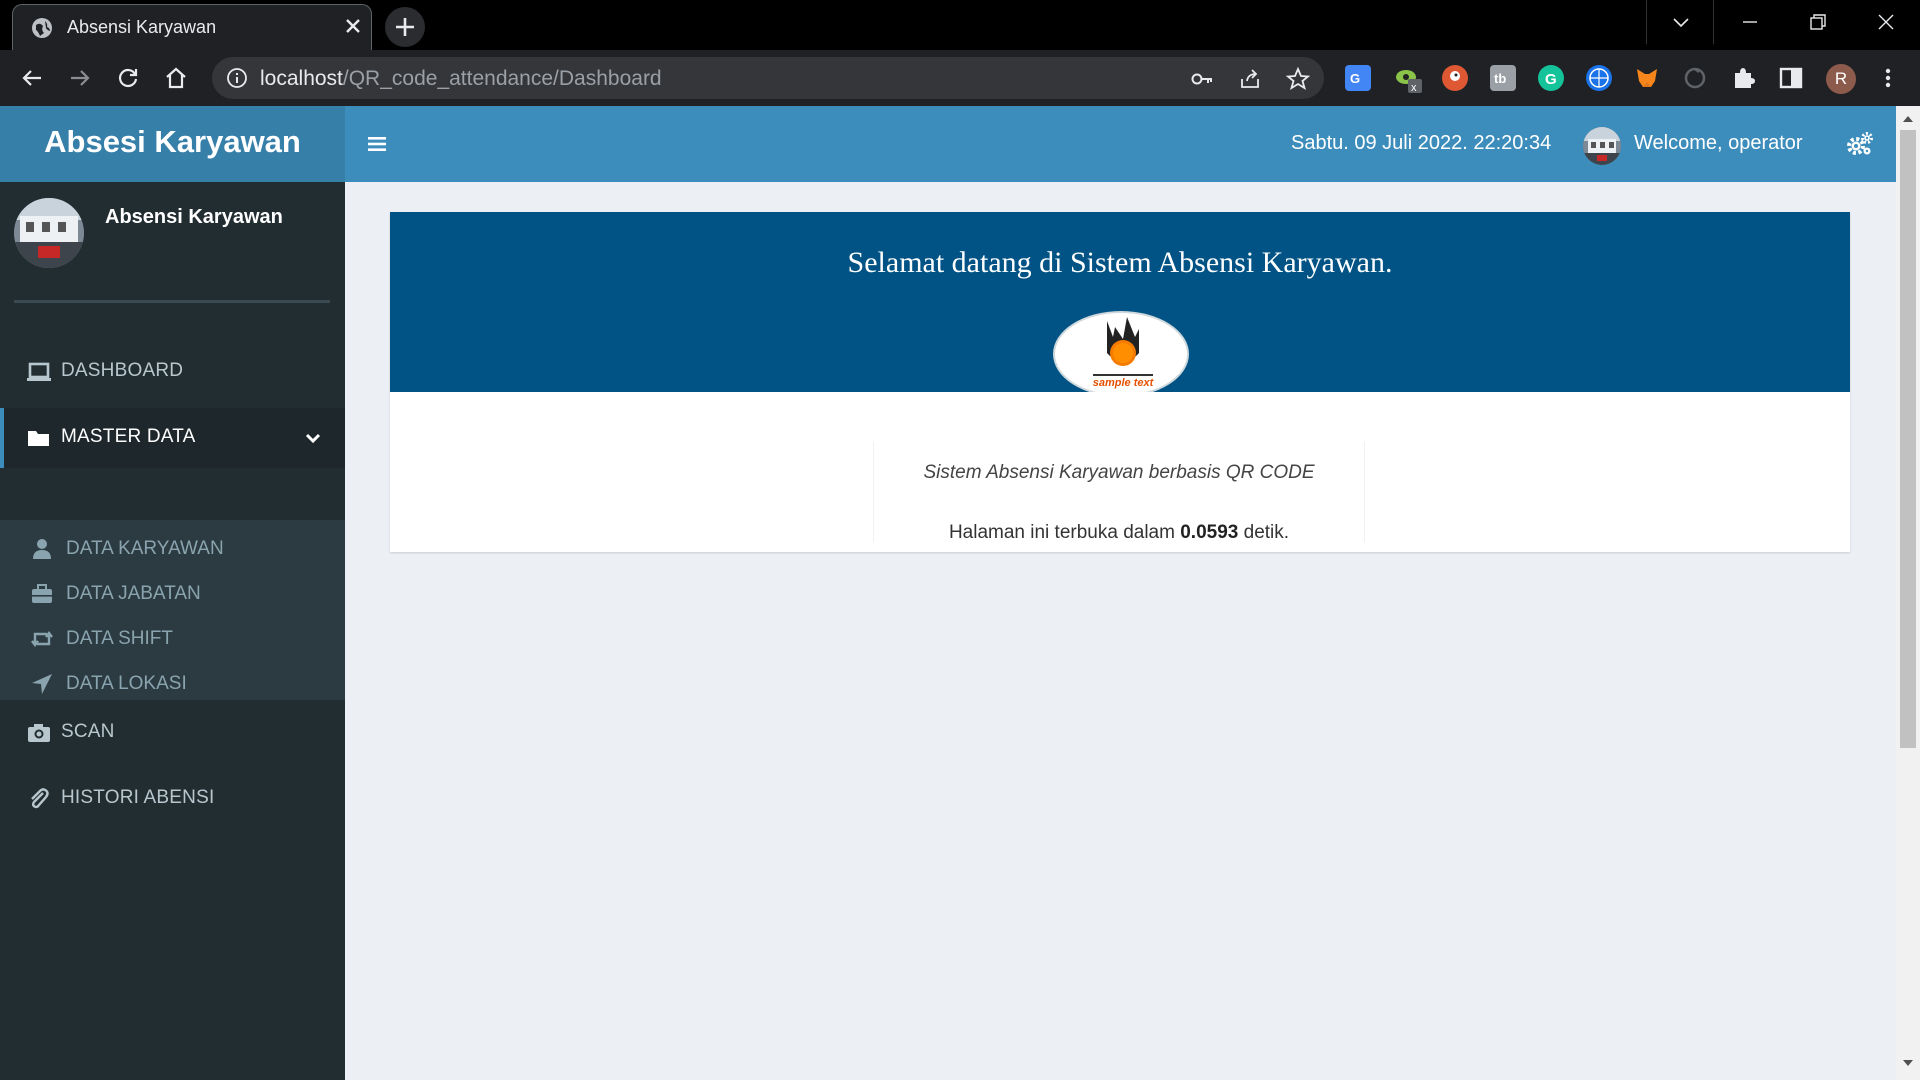 This screenshot has height=1080, width=1920. What do you see at coordinates (1124, 383) in the screenshot?
I see `logo-text: sample text` at bounding box center [1124, 383].